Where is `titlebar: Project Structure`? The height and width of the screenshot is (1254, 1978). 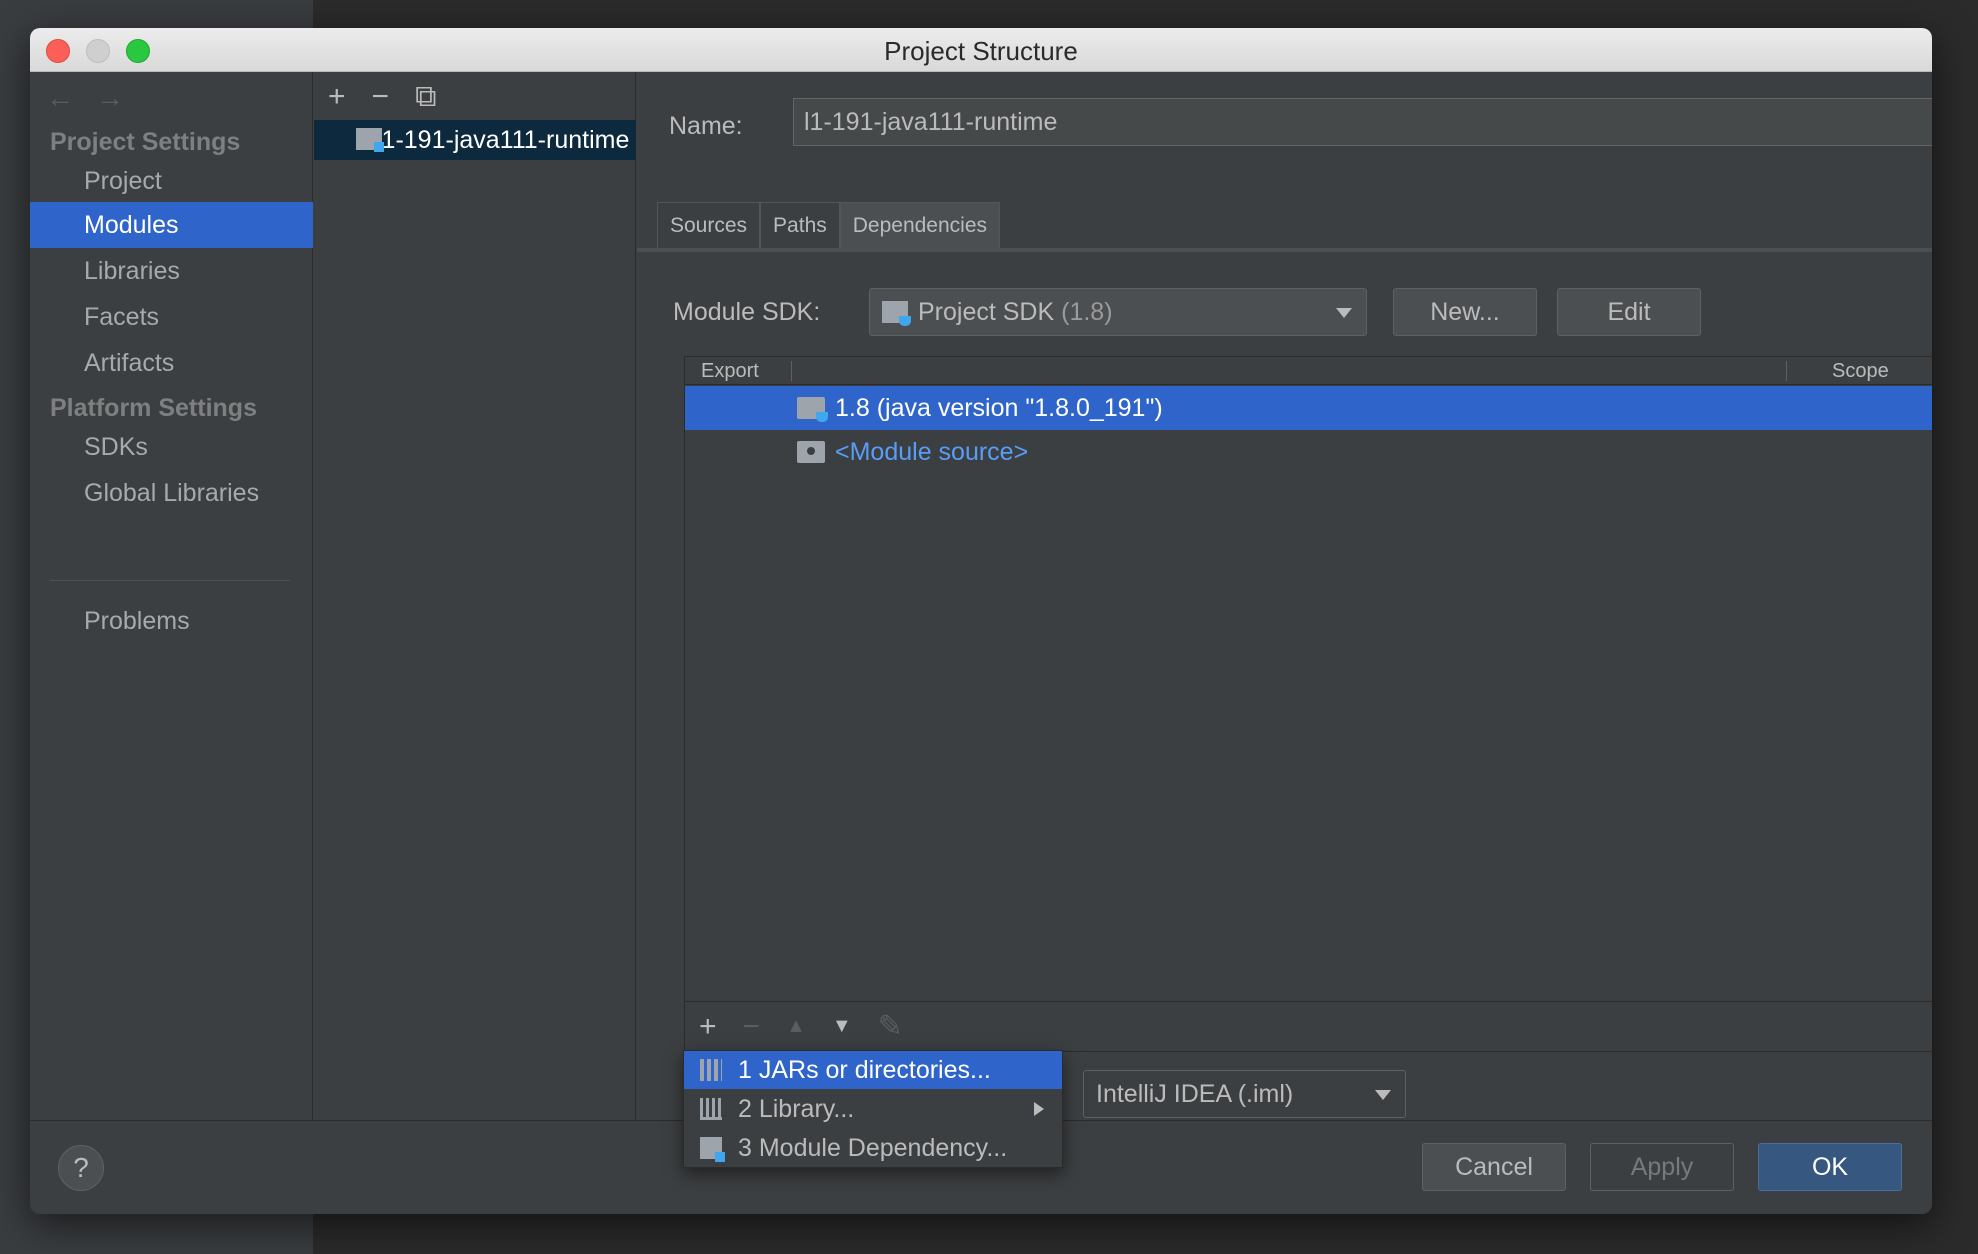
titlebar: Project Structure is located at coordinates (981, 50).